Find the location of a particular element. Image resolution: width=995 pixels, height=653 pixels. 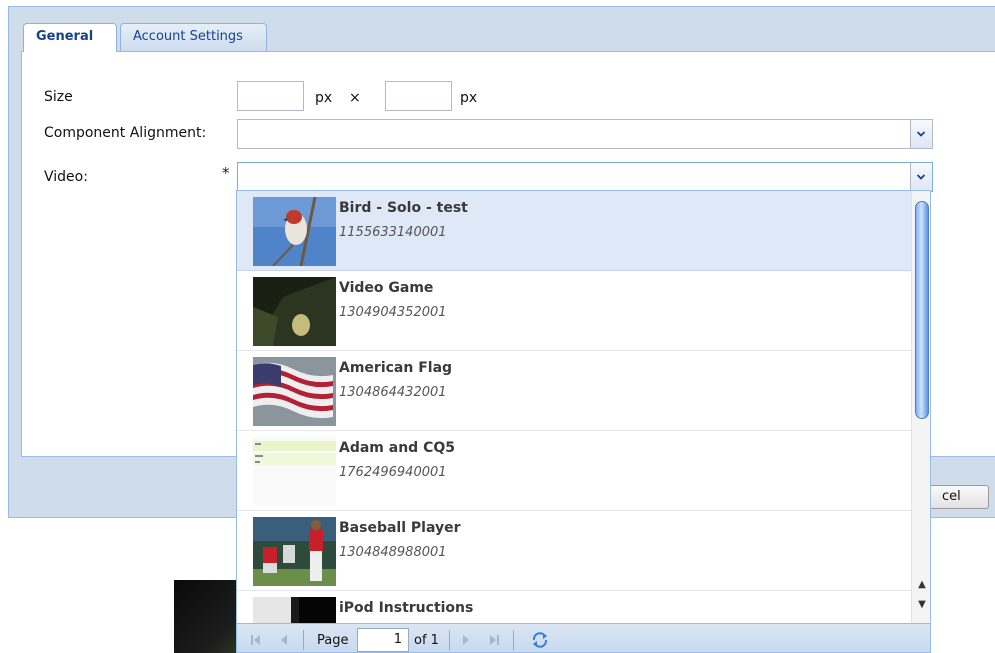

video-id: 1304904352001 is located at coordinates (393, 312).